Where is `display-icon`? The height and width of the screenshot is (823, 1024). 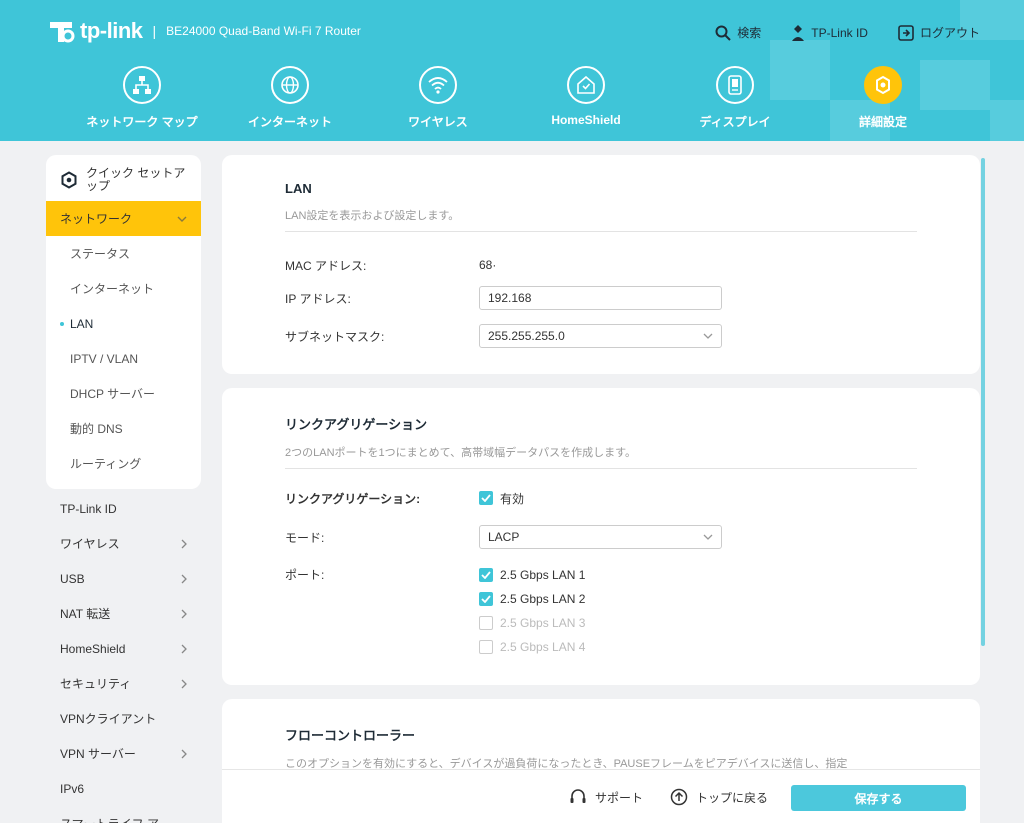 display-icon is located at coordinates (735, 85).